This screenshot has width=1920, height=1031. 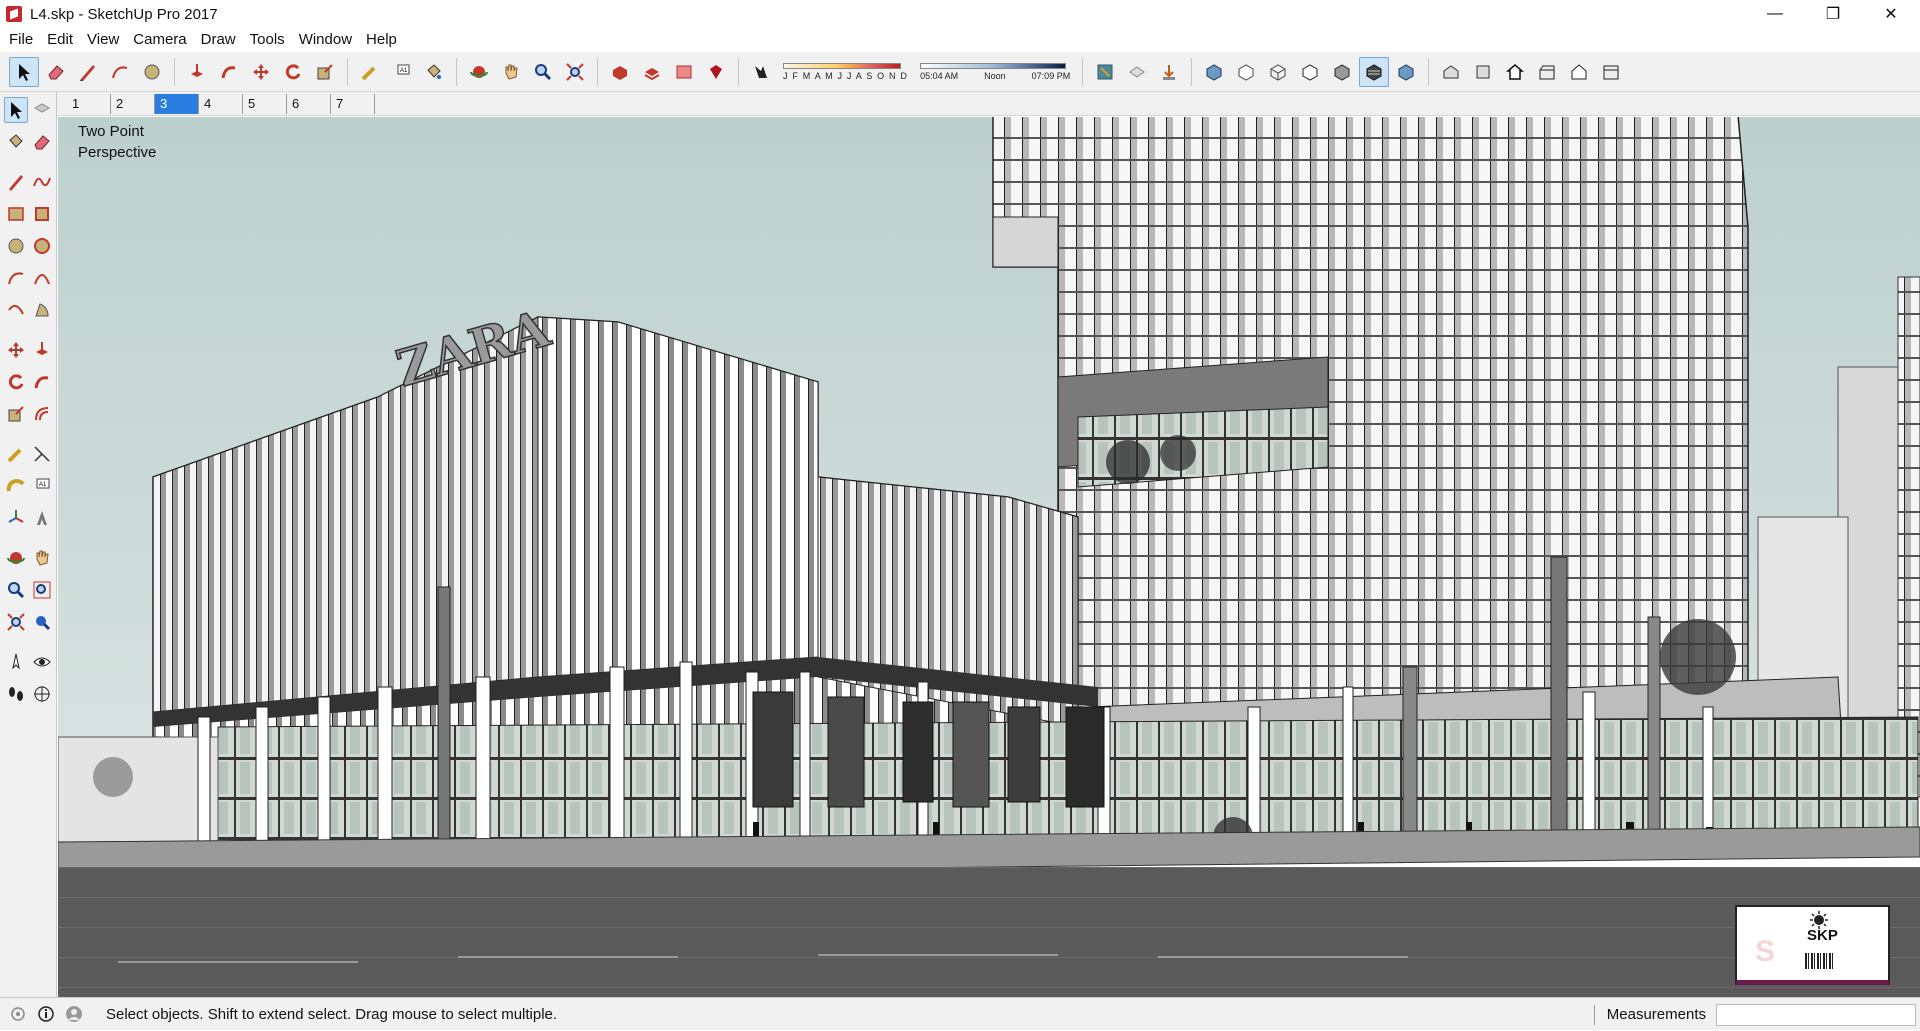 I want to click on 3d-warehouse-button, so click(x=620, y=72).